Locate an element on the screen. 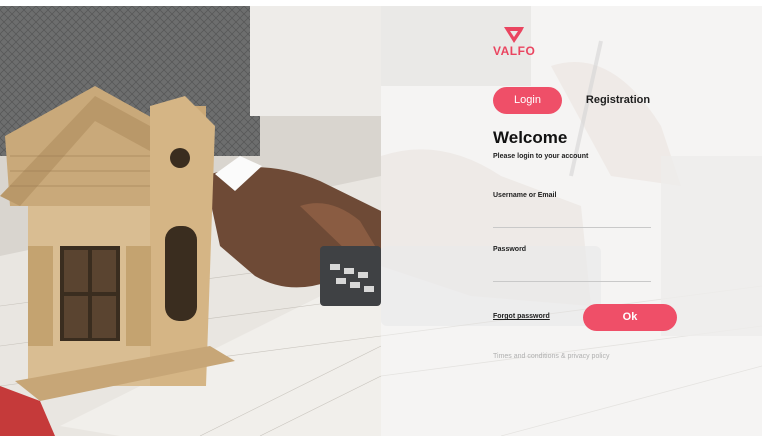  username-label: Username or Email is located at coordinates (525, 195).